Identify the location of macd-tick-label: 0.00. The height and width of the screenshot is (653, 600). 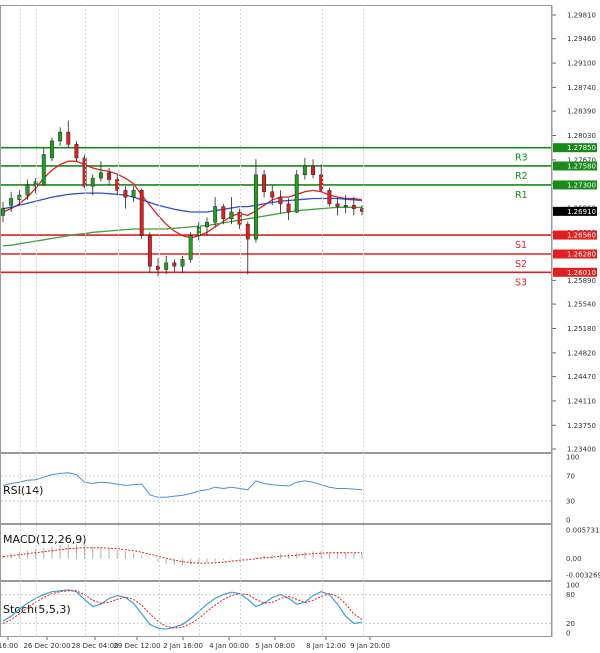
(574, 559).